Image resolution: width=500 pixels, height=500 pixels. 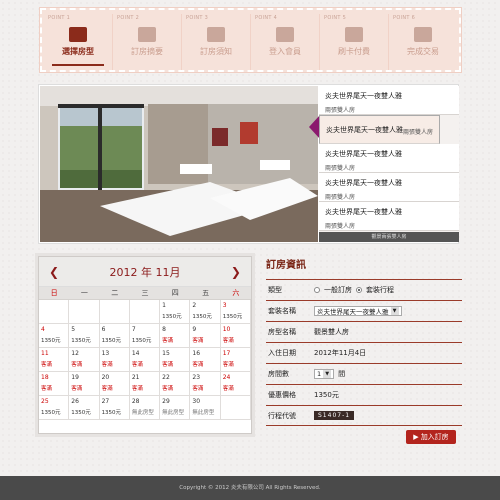 What do you see at coordinates (175, 384) in the screenshot?
I see `calendar-day: 22 客滿` at bounding box center [175, 384].